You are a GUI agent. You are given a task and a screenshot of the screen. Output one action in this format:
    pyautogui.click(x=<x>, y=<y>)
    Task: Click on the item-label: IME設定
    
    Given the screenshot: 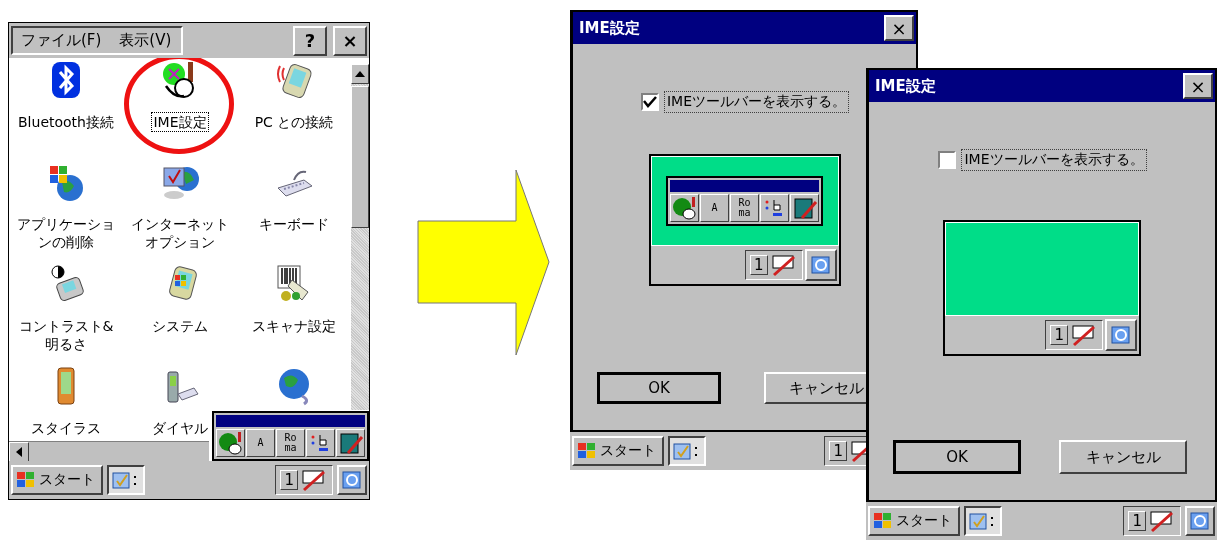 What is the action you would take?
    pyautogui.click(x=180, y=122)
    